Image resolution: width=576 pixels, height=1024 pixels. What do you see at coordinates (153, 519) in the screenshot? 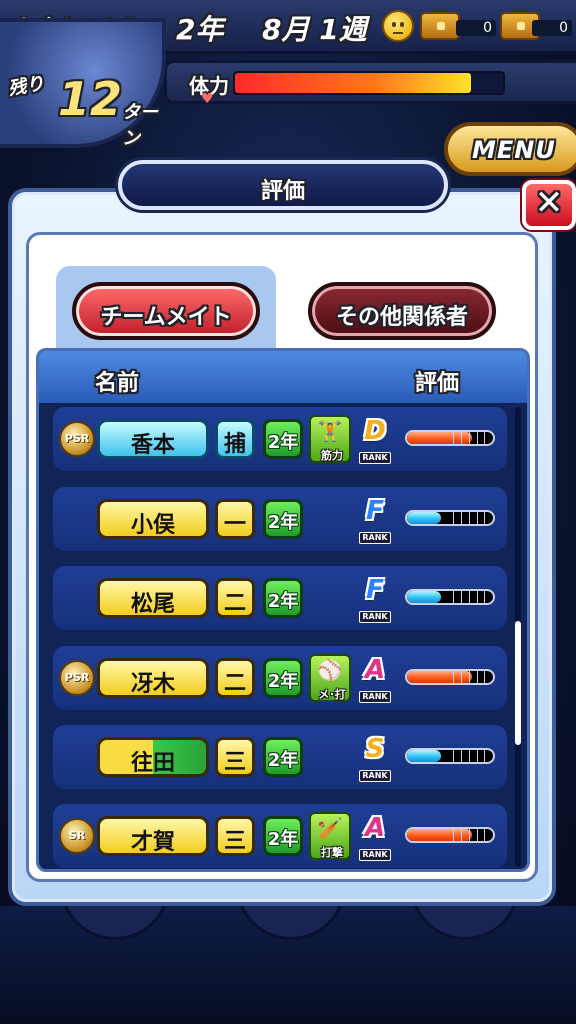
I see `player-name: 小俣` at bounding box center [153, 519].